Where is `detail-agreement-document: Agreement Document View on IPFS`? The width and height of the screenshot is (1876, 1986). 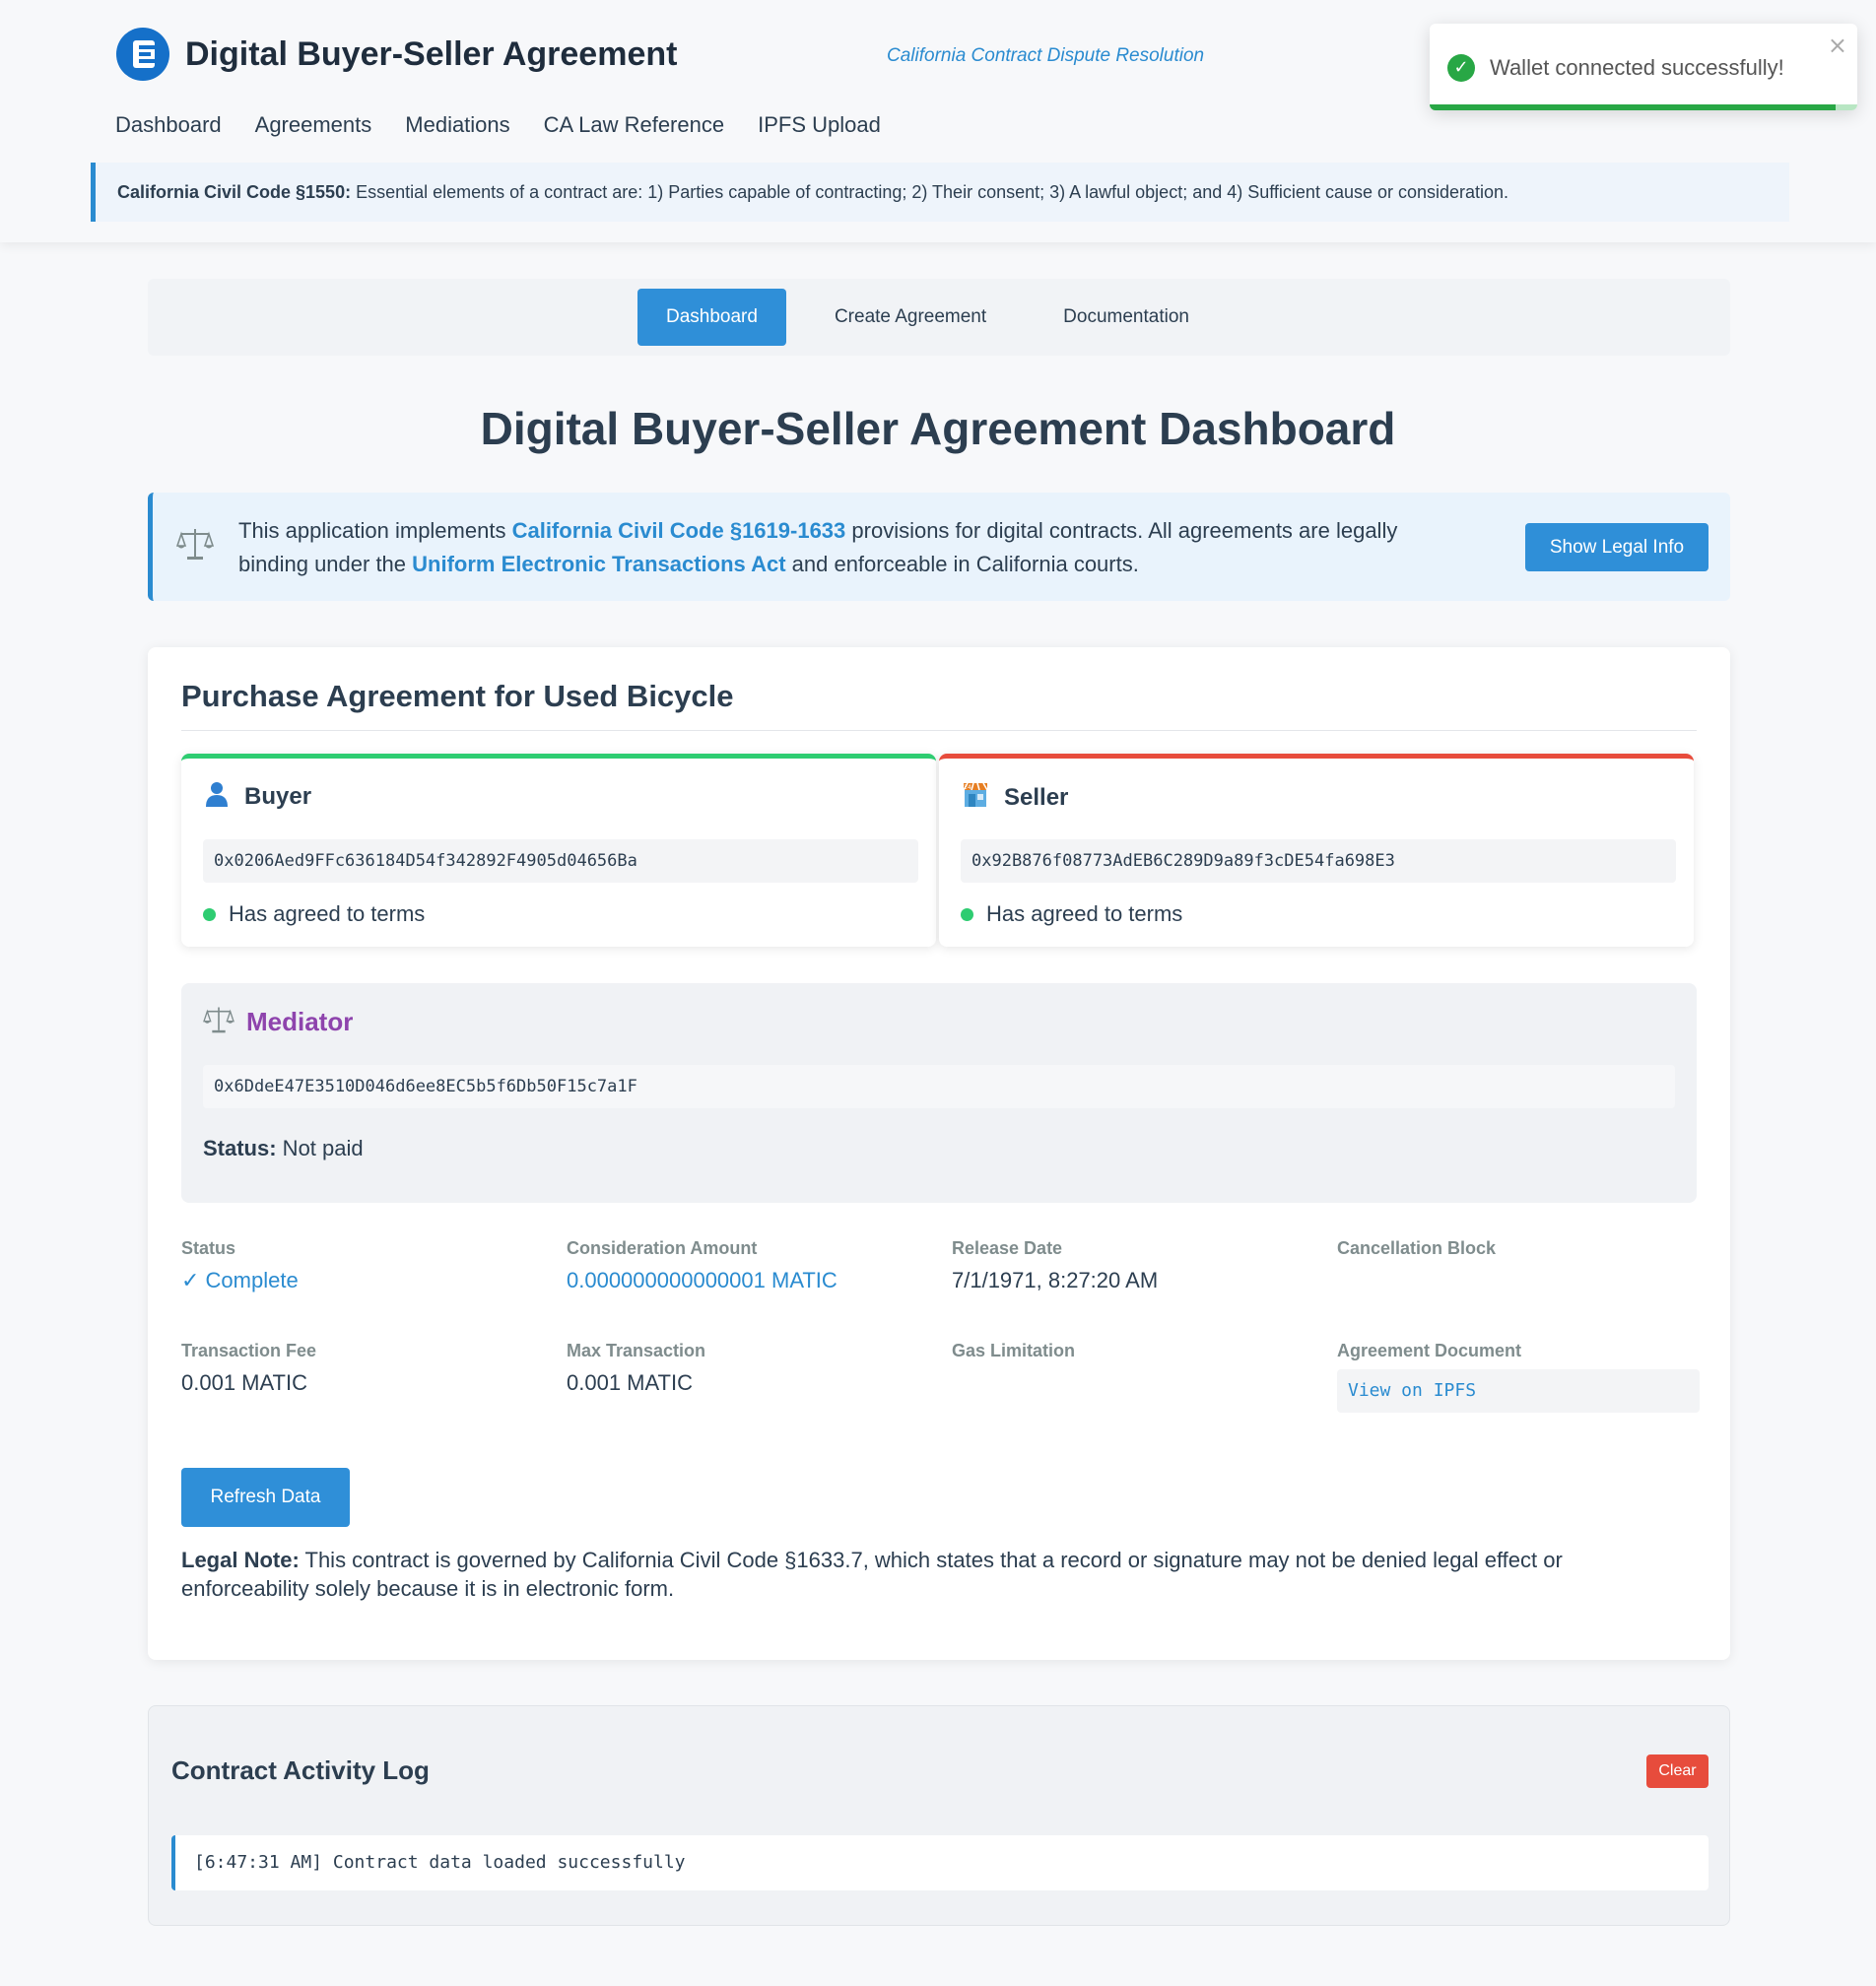 detail-agreement-document: Agreement Document View on IPFS is located at coordinates (1520, 1377).